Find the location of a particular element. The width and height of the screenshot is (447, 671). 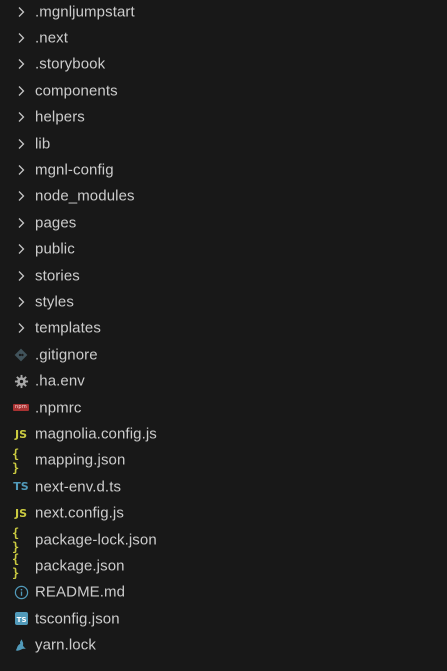

folder-name: templates is located at coordinates (68, 328).